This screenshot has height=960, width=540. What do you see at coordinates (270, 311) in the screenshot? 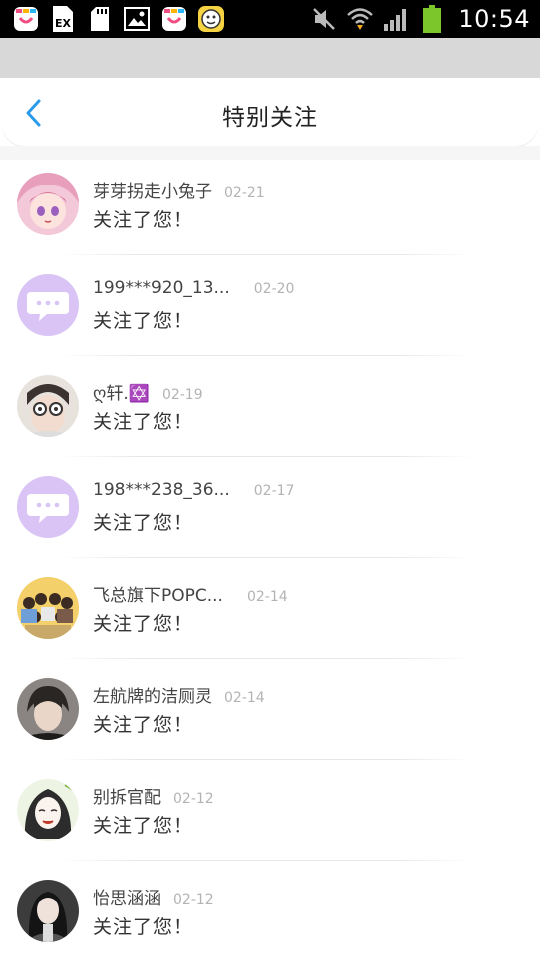
I see `list-item: 199***920_13... 02-20 关注了您！` at bounding box center [270, 311].